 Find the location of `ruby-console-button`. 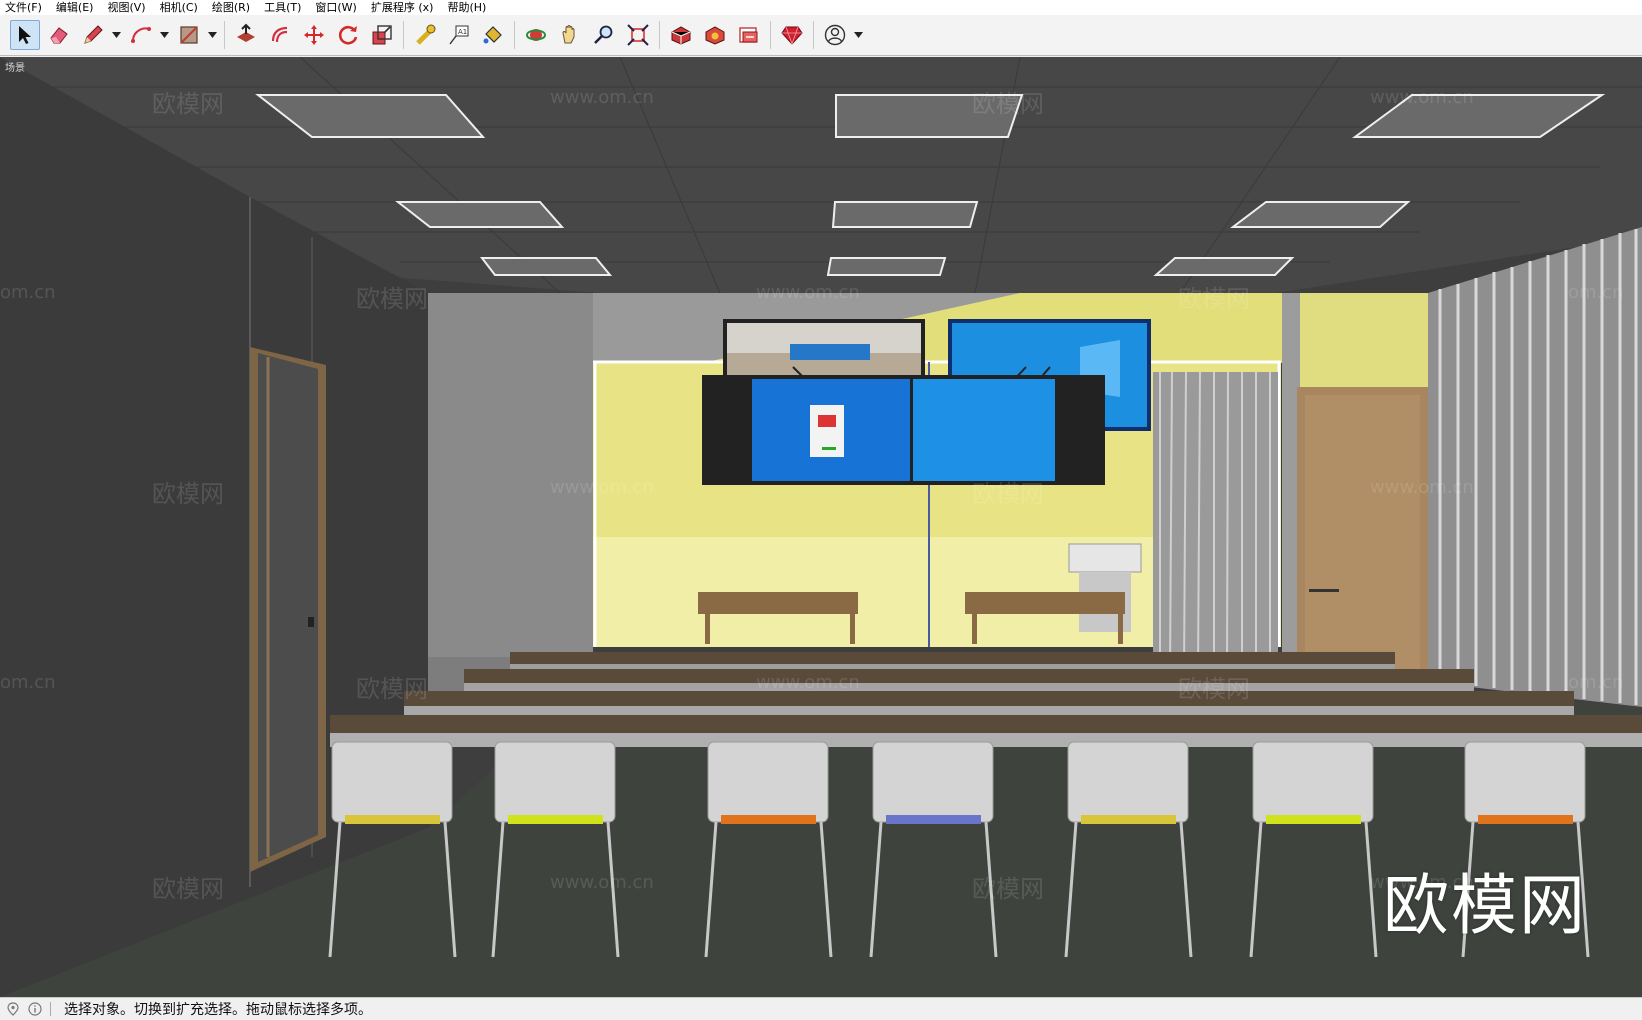

ruby-console-button is located at coordinates (792, 35).